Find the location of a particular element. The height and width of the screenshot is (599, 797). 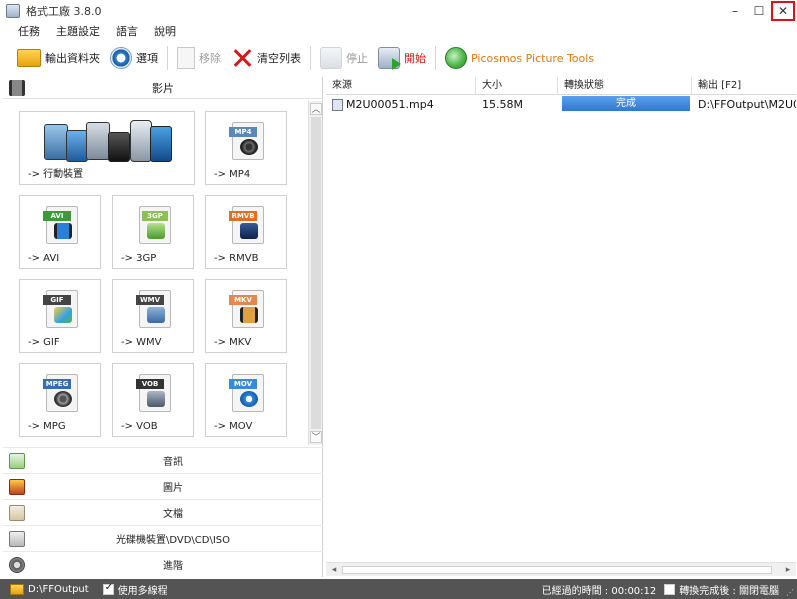

row-status-cell: 完成 is located at coordinates (625, 105).